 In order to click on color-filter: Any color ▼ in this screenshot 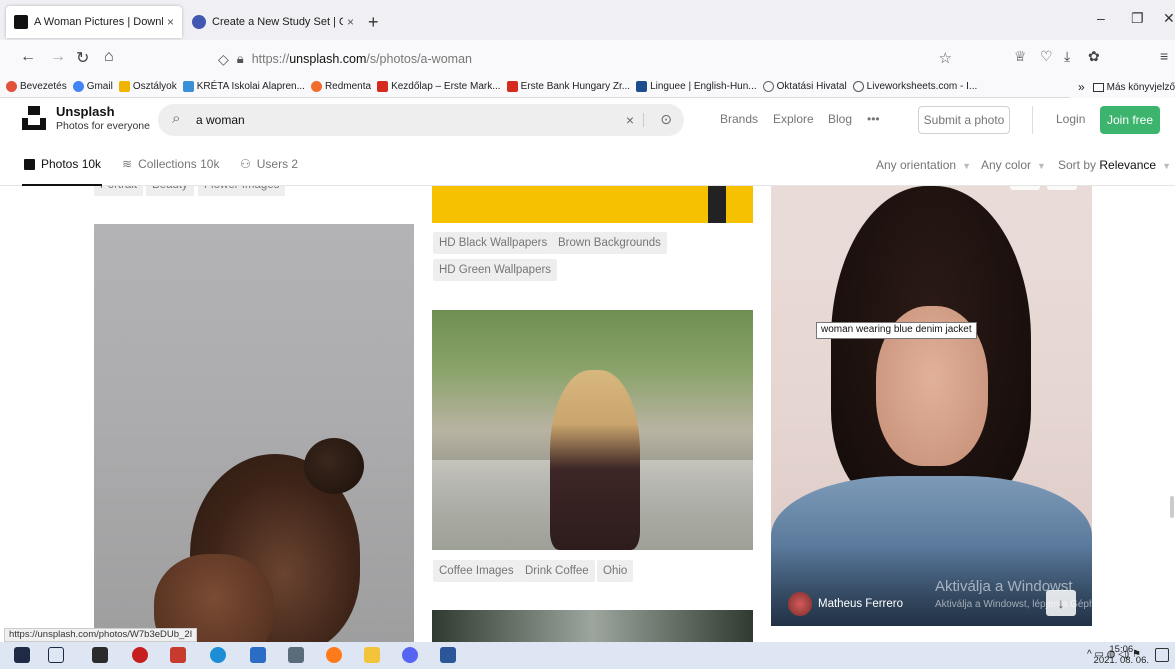, I will do `click(1013, 165)`.